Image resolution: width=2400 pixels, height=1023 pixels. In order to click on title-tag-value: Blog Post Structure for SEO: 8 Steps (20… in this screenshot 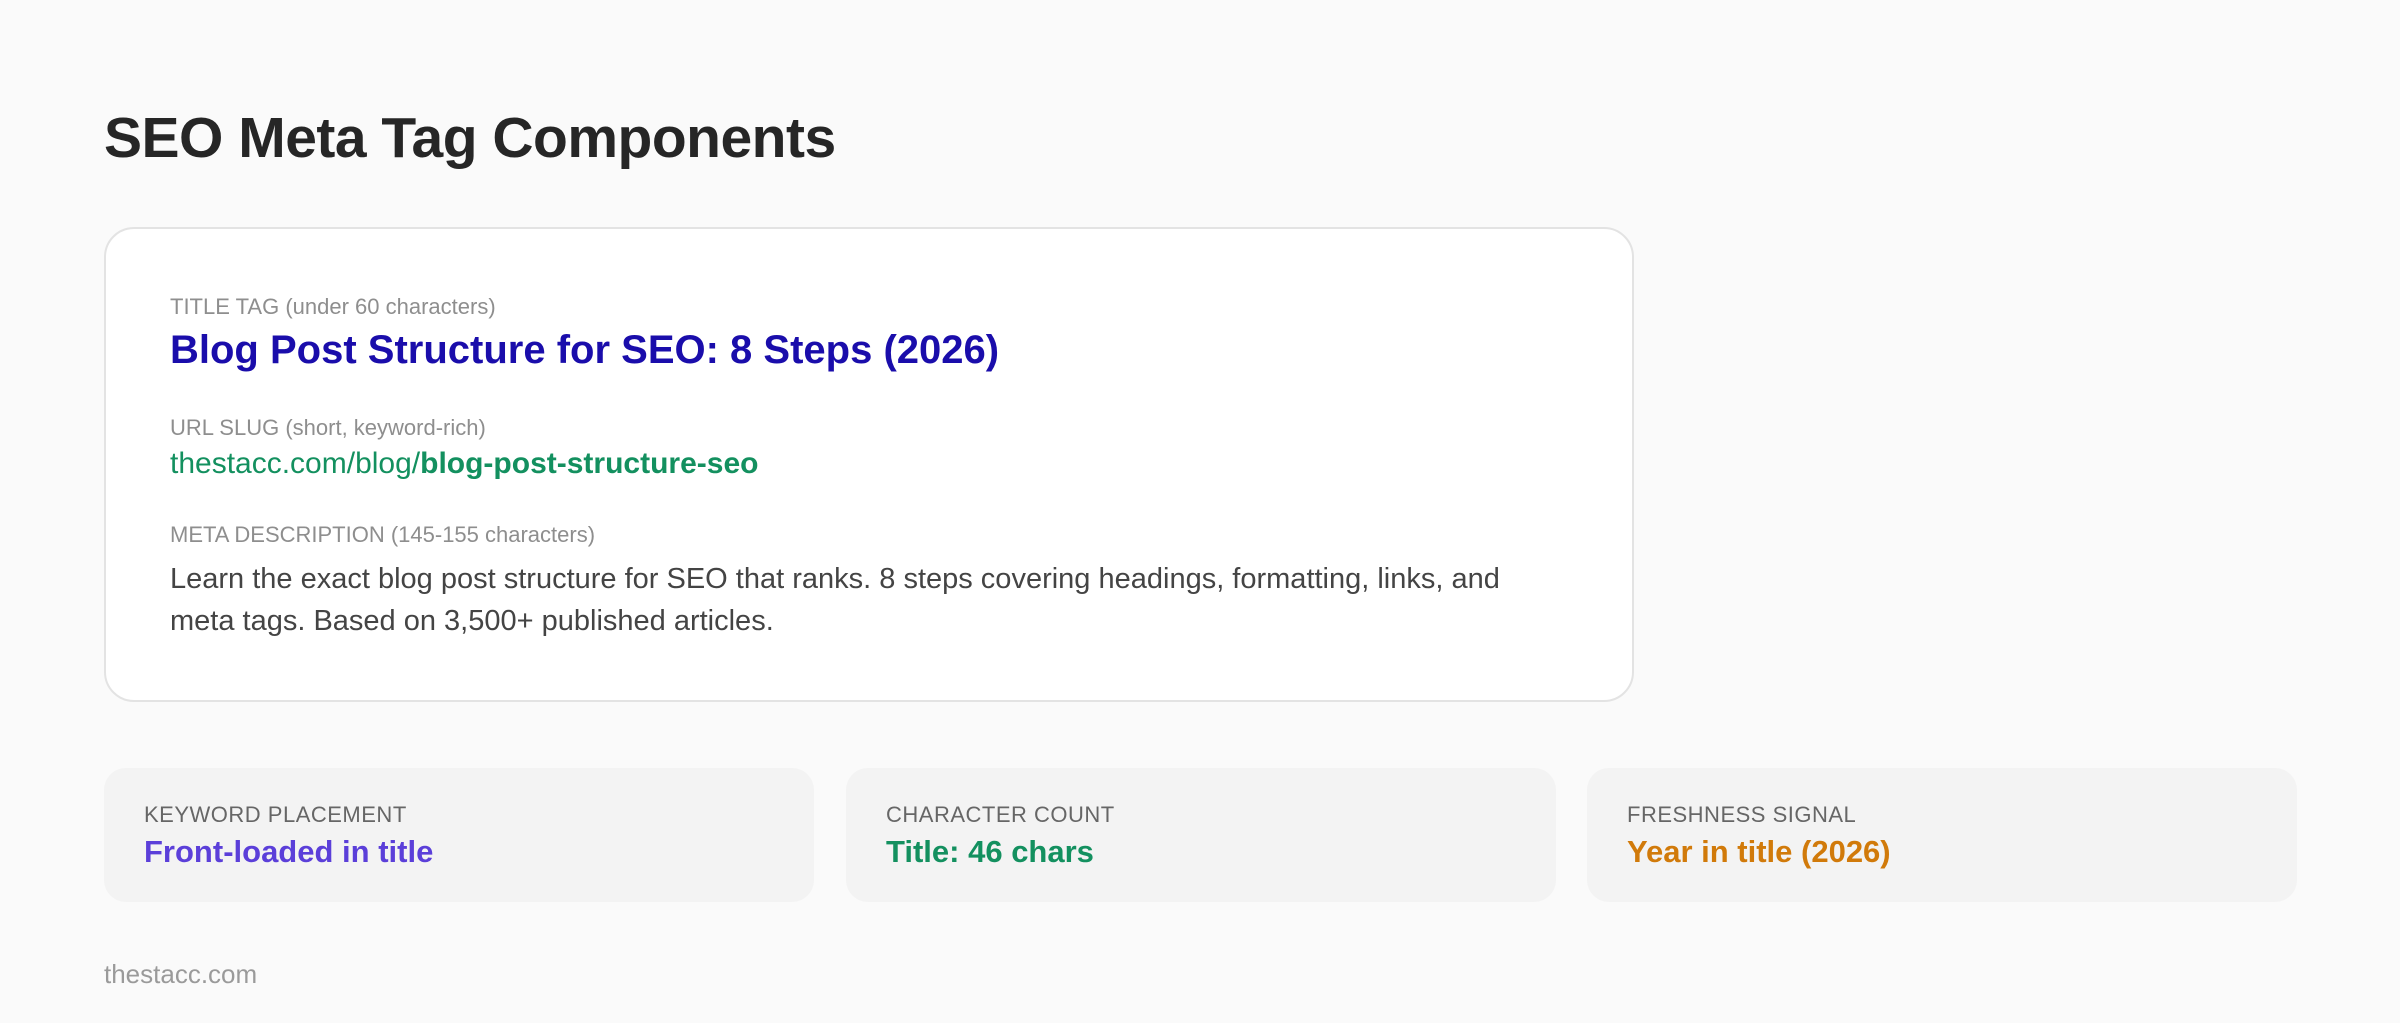, I will do `click(585, 350)`.